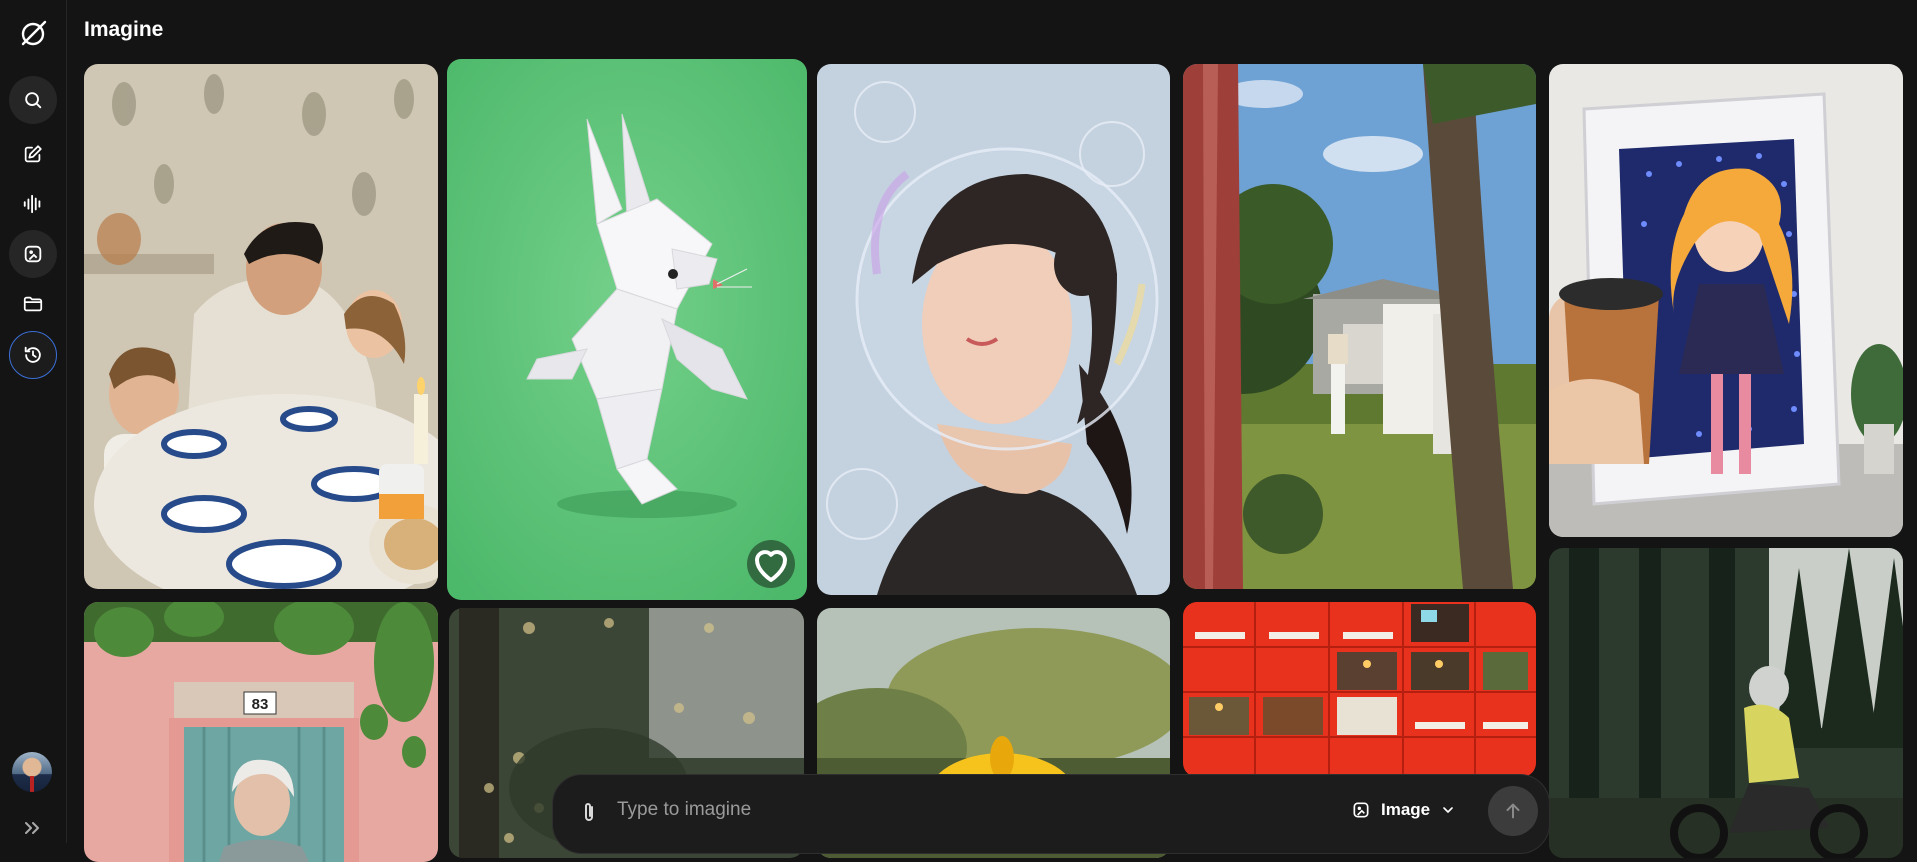 The image size is (1917, 862). I want to click on red-lockers-image, so click(1359, 689).